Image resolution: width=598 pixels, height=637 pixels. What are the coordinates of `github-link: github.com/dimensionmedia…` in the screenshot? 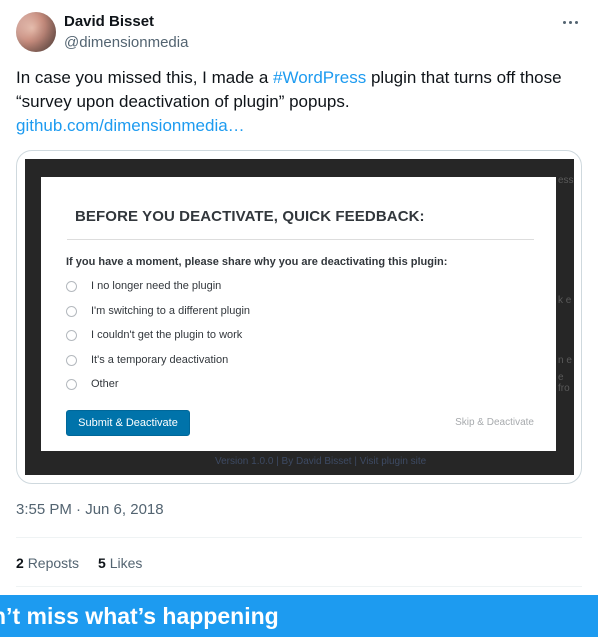 It's located at (130, 125).